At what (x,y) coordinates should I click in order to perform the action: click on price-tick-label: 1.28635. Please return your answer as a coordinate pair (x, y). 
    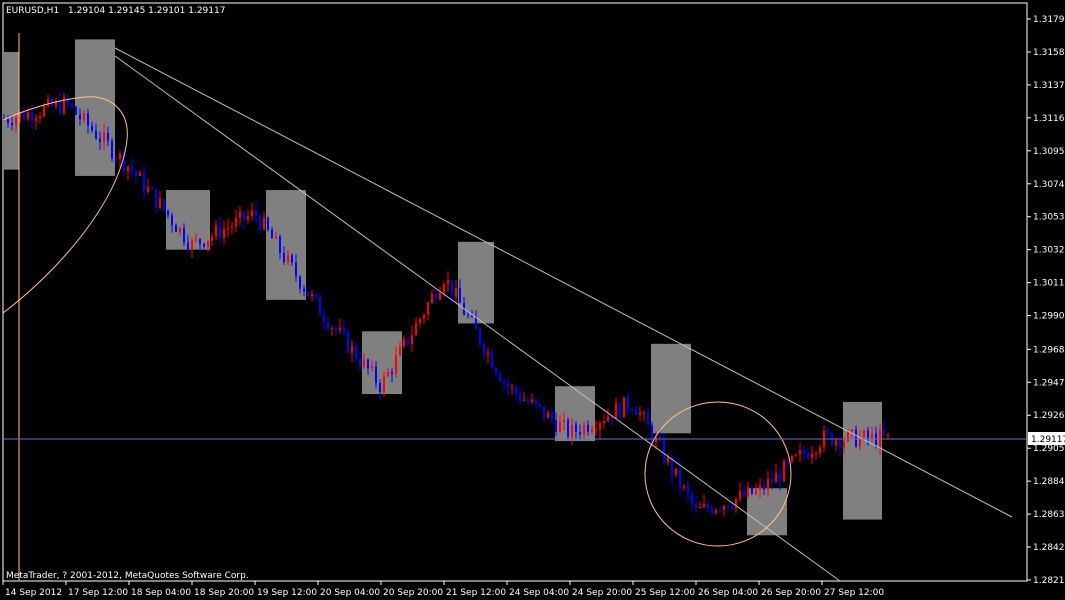
    Looking at the image, I should click on (1049, 515).